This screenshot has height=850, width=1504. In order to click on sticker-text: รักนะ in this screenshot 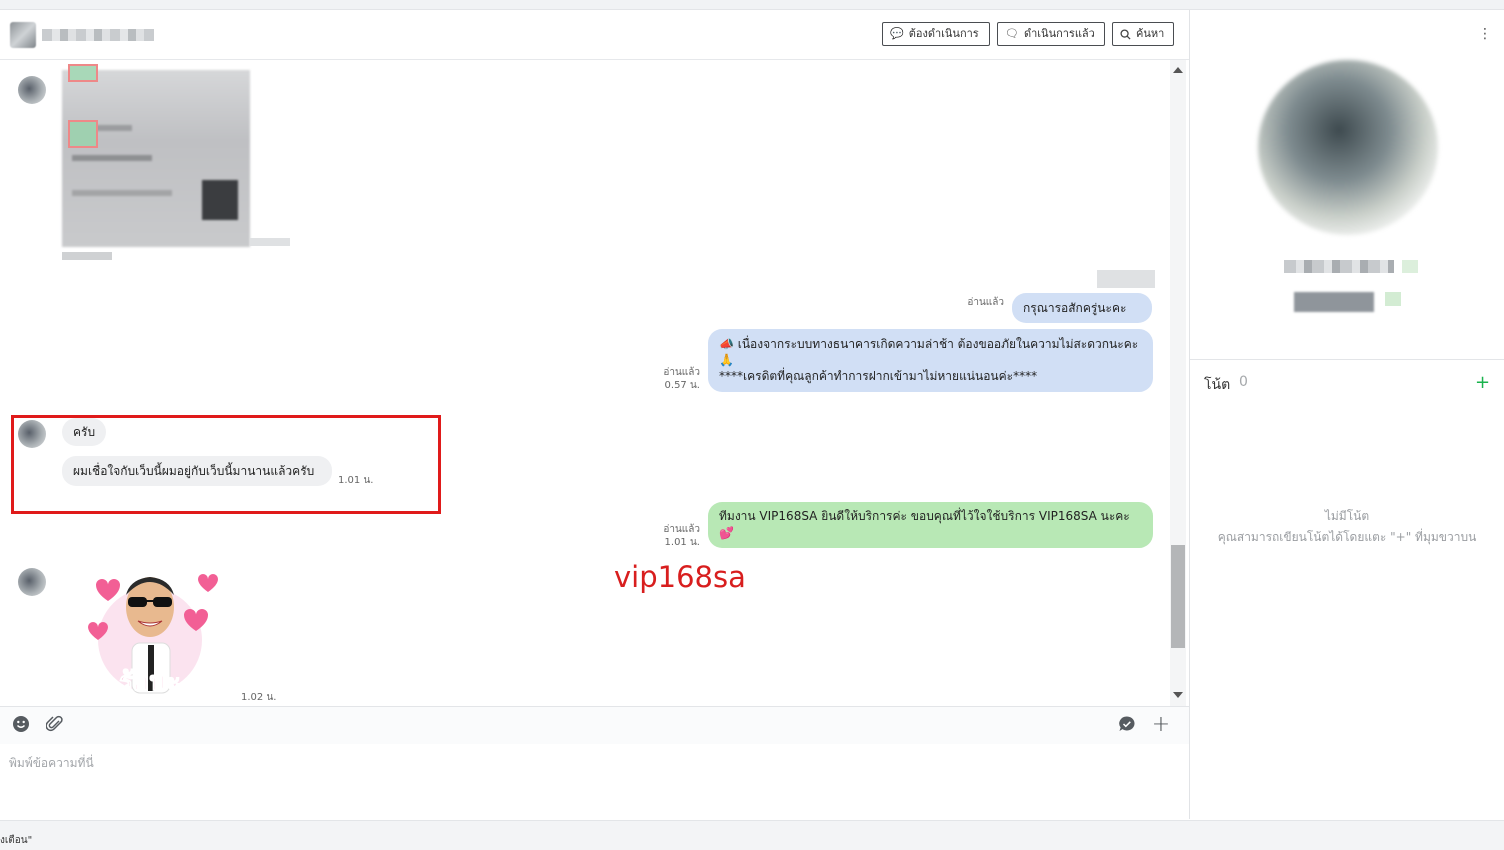, I will do `click(149, 682)`.